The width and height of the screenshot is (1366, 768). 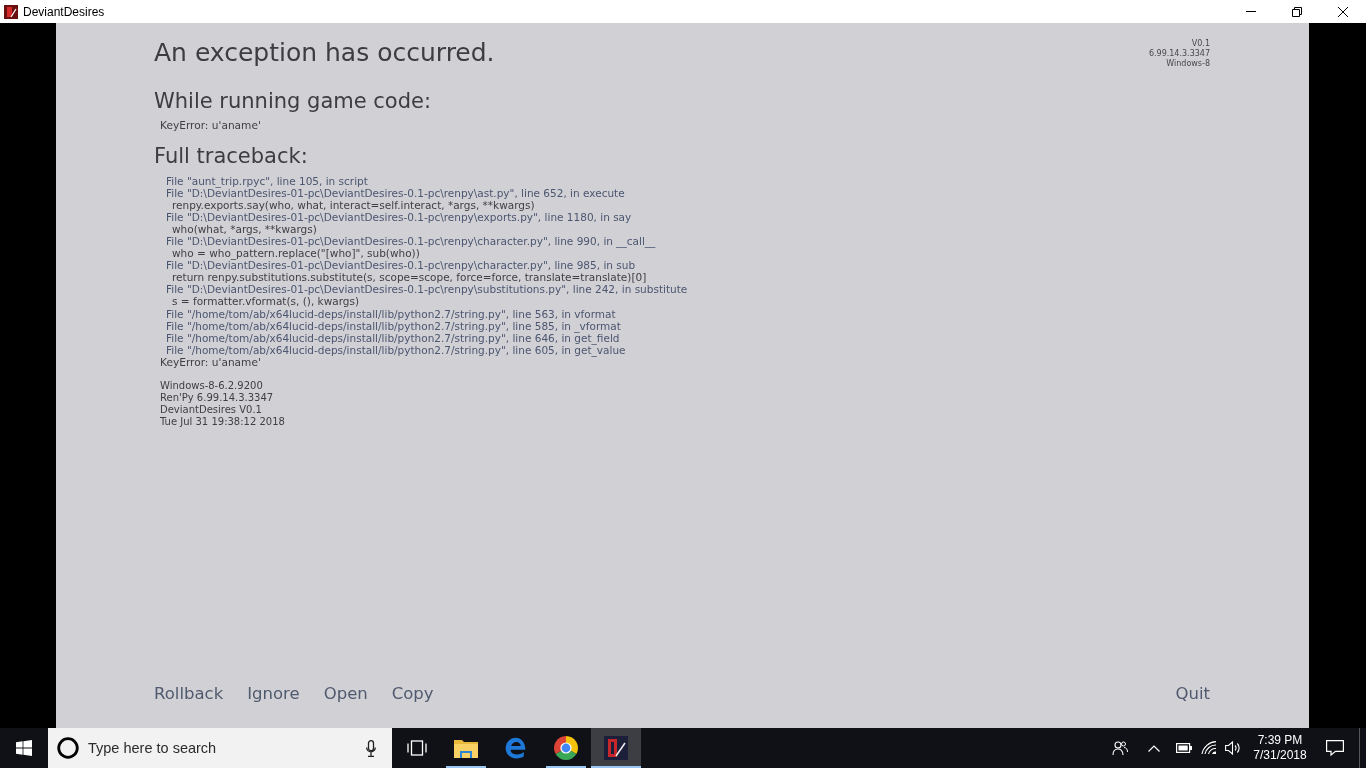 What do you see at coordinates (1233, 748) in the screenshot?
I see `speaker-icon` at bounding box center [1233, 748].